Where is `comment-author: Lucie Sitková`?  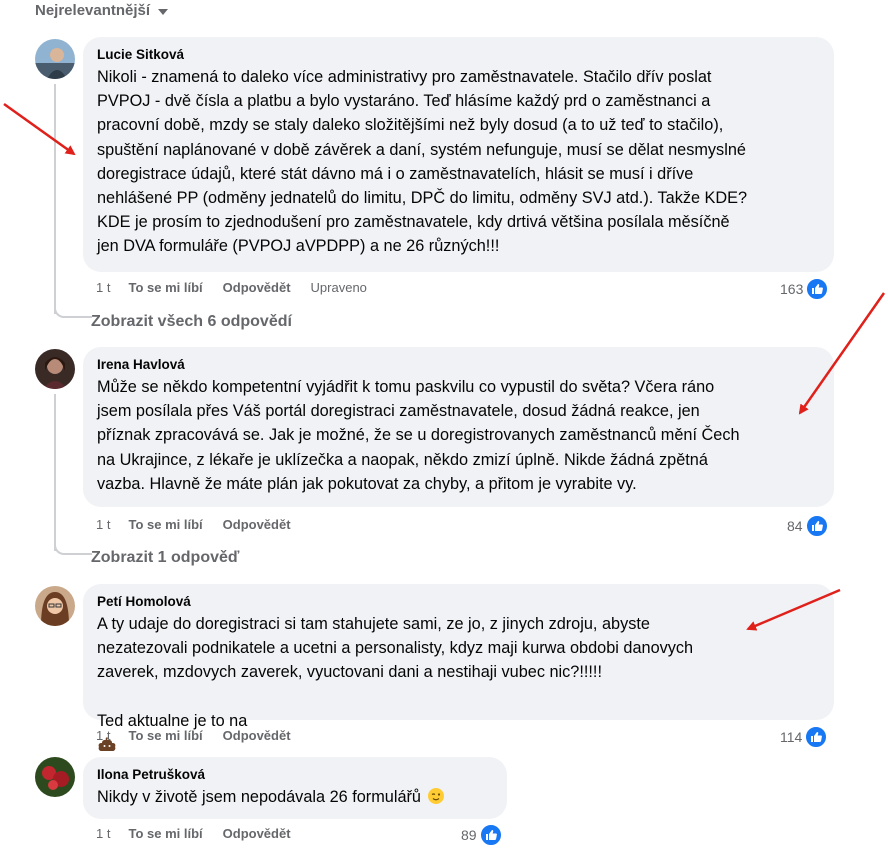 comment-author: Lucie Sitková is located at coordinates (459, 55).